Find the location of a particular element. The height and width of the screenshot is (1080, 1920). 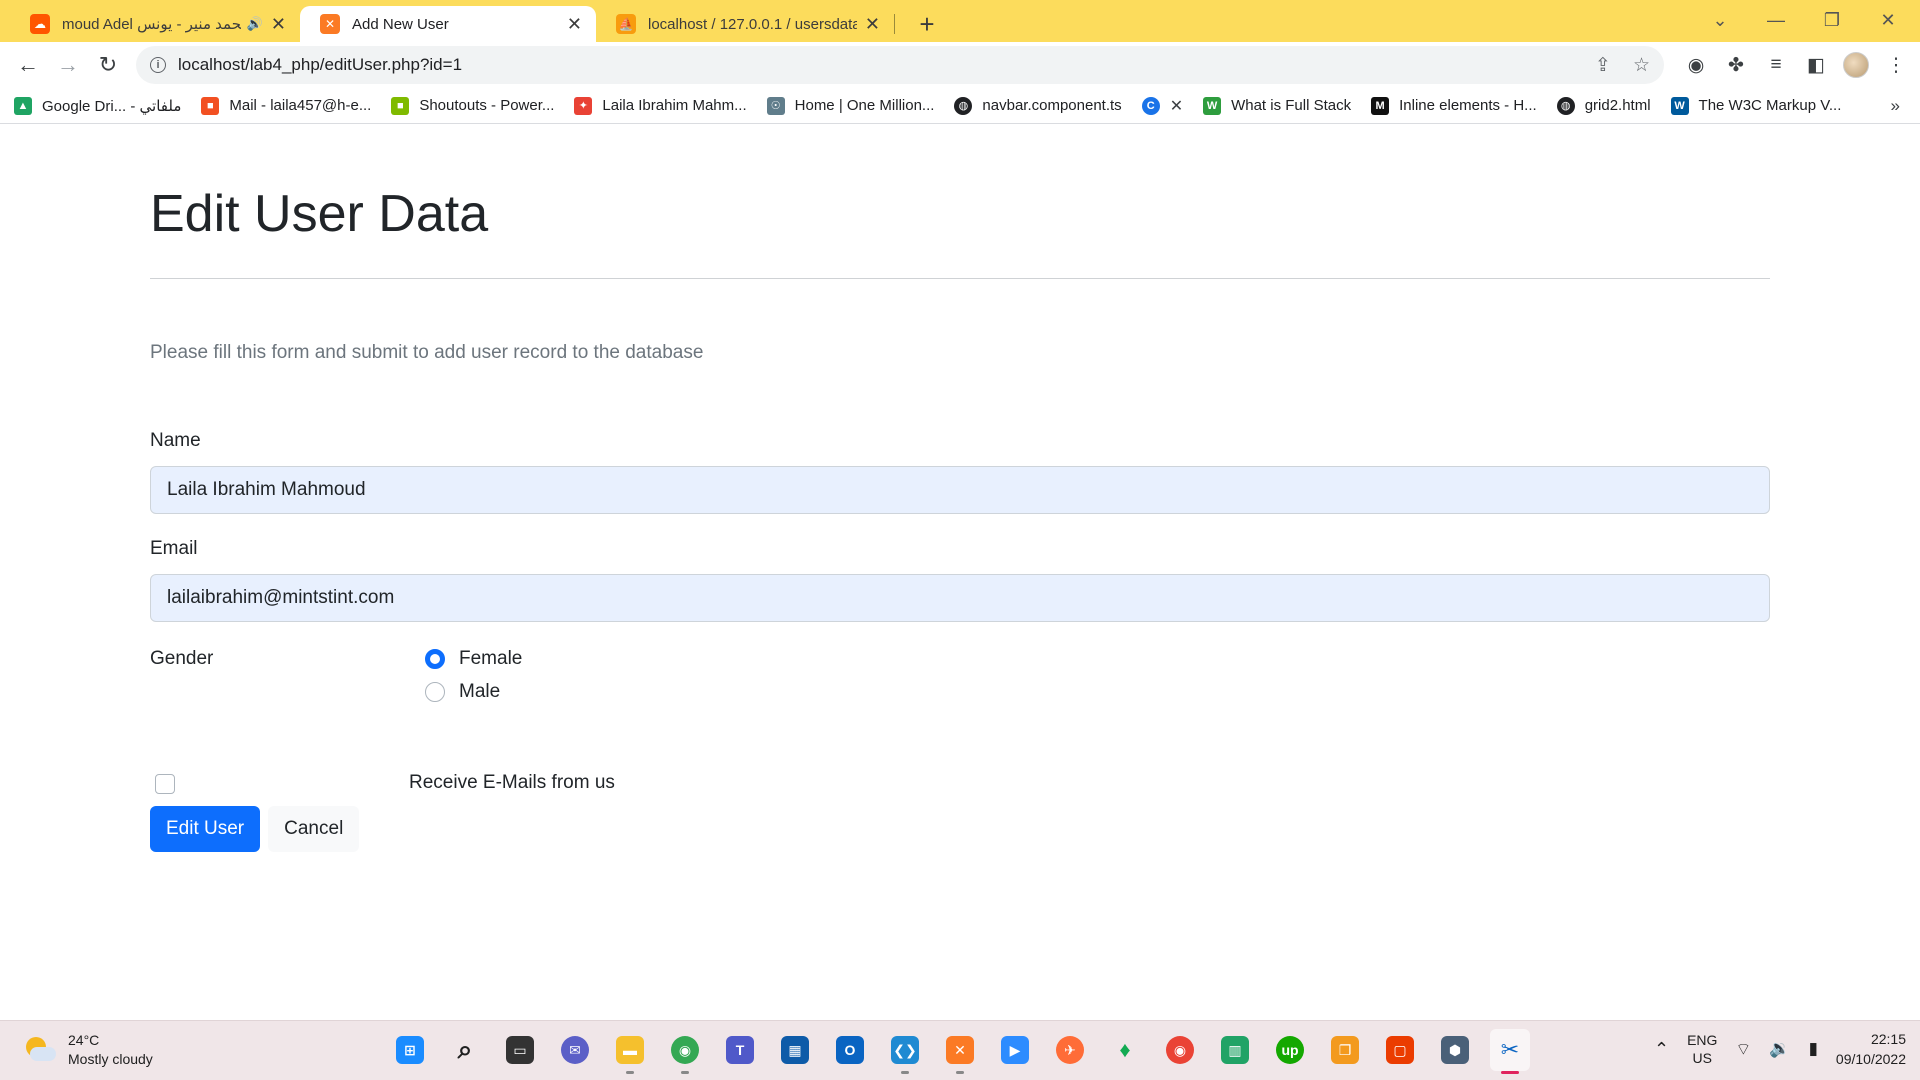

name-input: Laila Ibrahim Mahmoud is located at coordinates (960, 490).